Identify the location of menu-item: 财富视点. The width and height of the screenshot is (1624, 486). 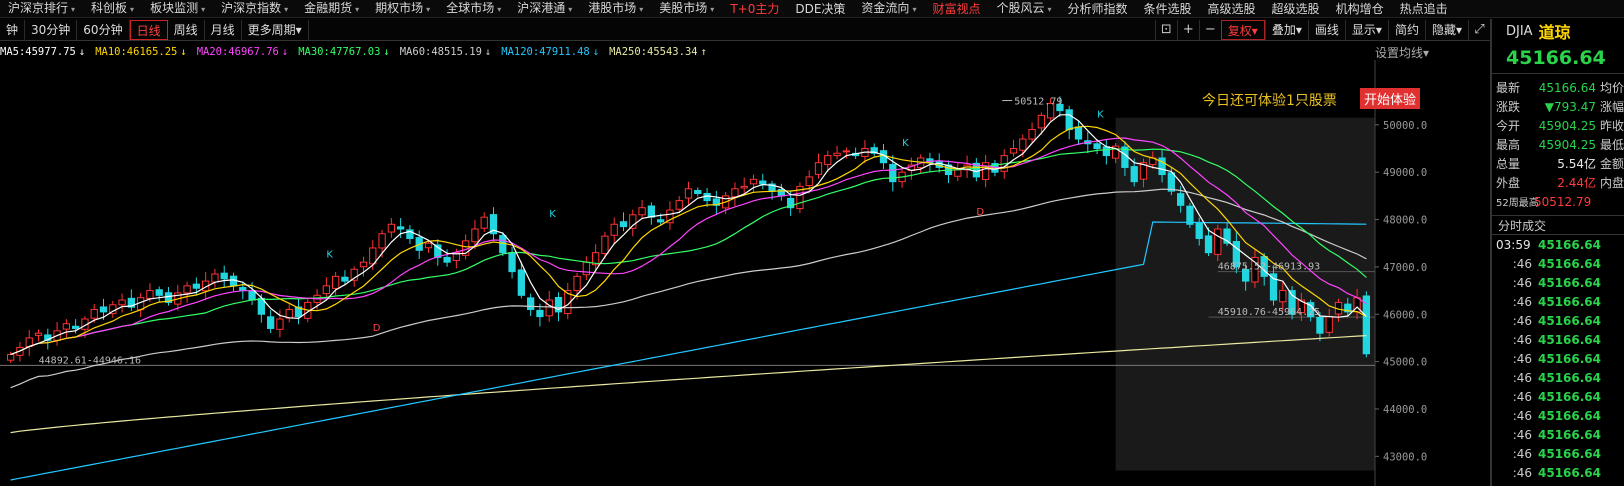
(956, 8).